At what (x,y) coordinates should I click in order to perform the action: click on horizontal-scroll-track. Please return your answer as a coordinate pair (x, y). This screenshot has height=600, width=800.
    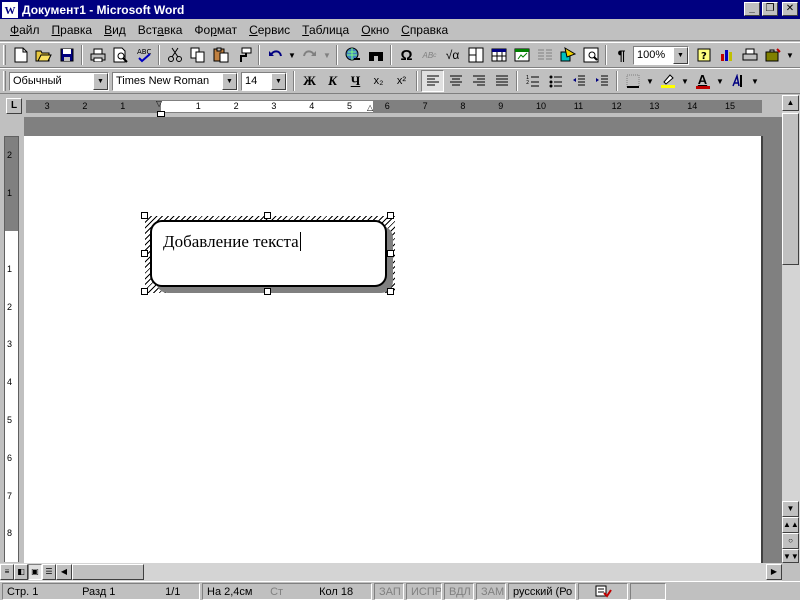
    Looking at the image, I should click on (455, 572).